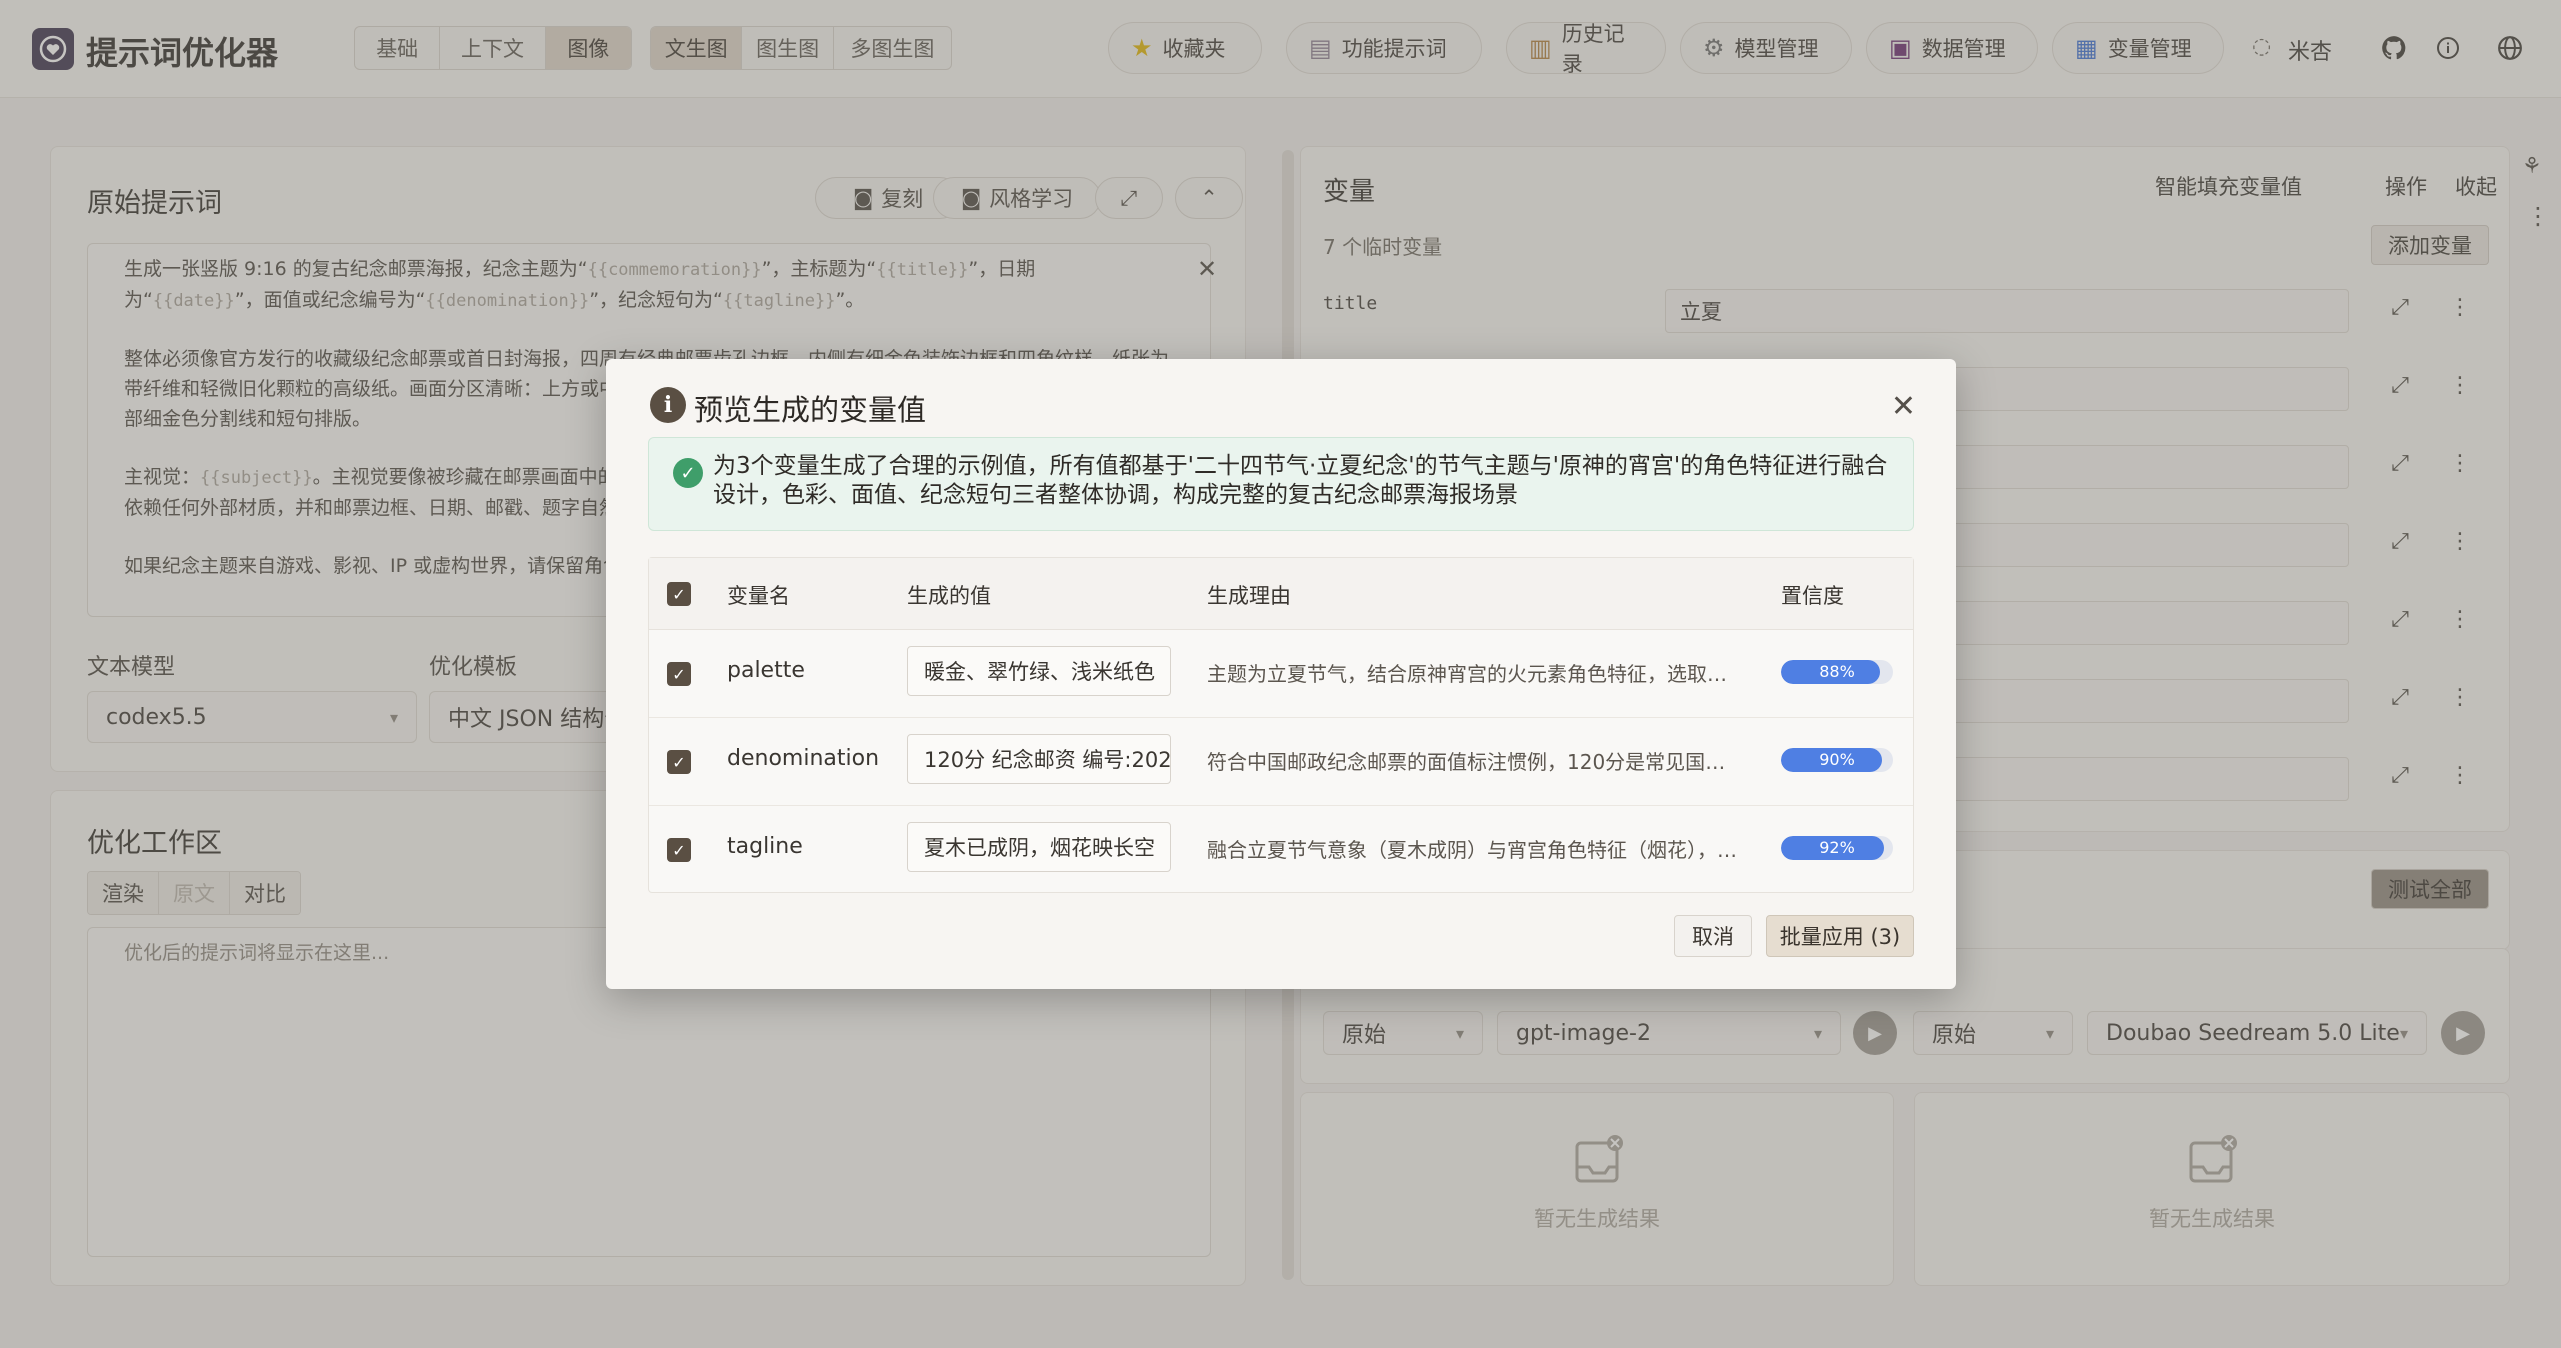 The height and width of the screenshot is (1348, 2561). What do you see at coordinates (1713, 936) in the screenshot?
I see `cancel-button: 取消` at bounding box center [1713, 936].